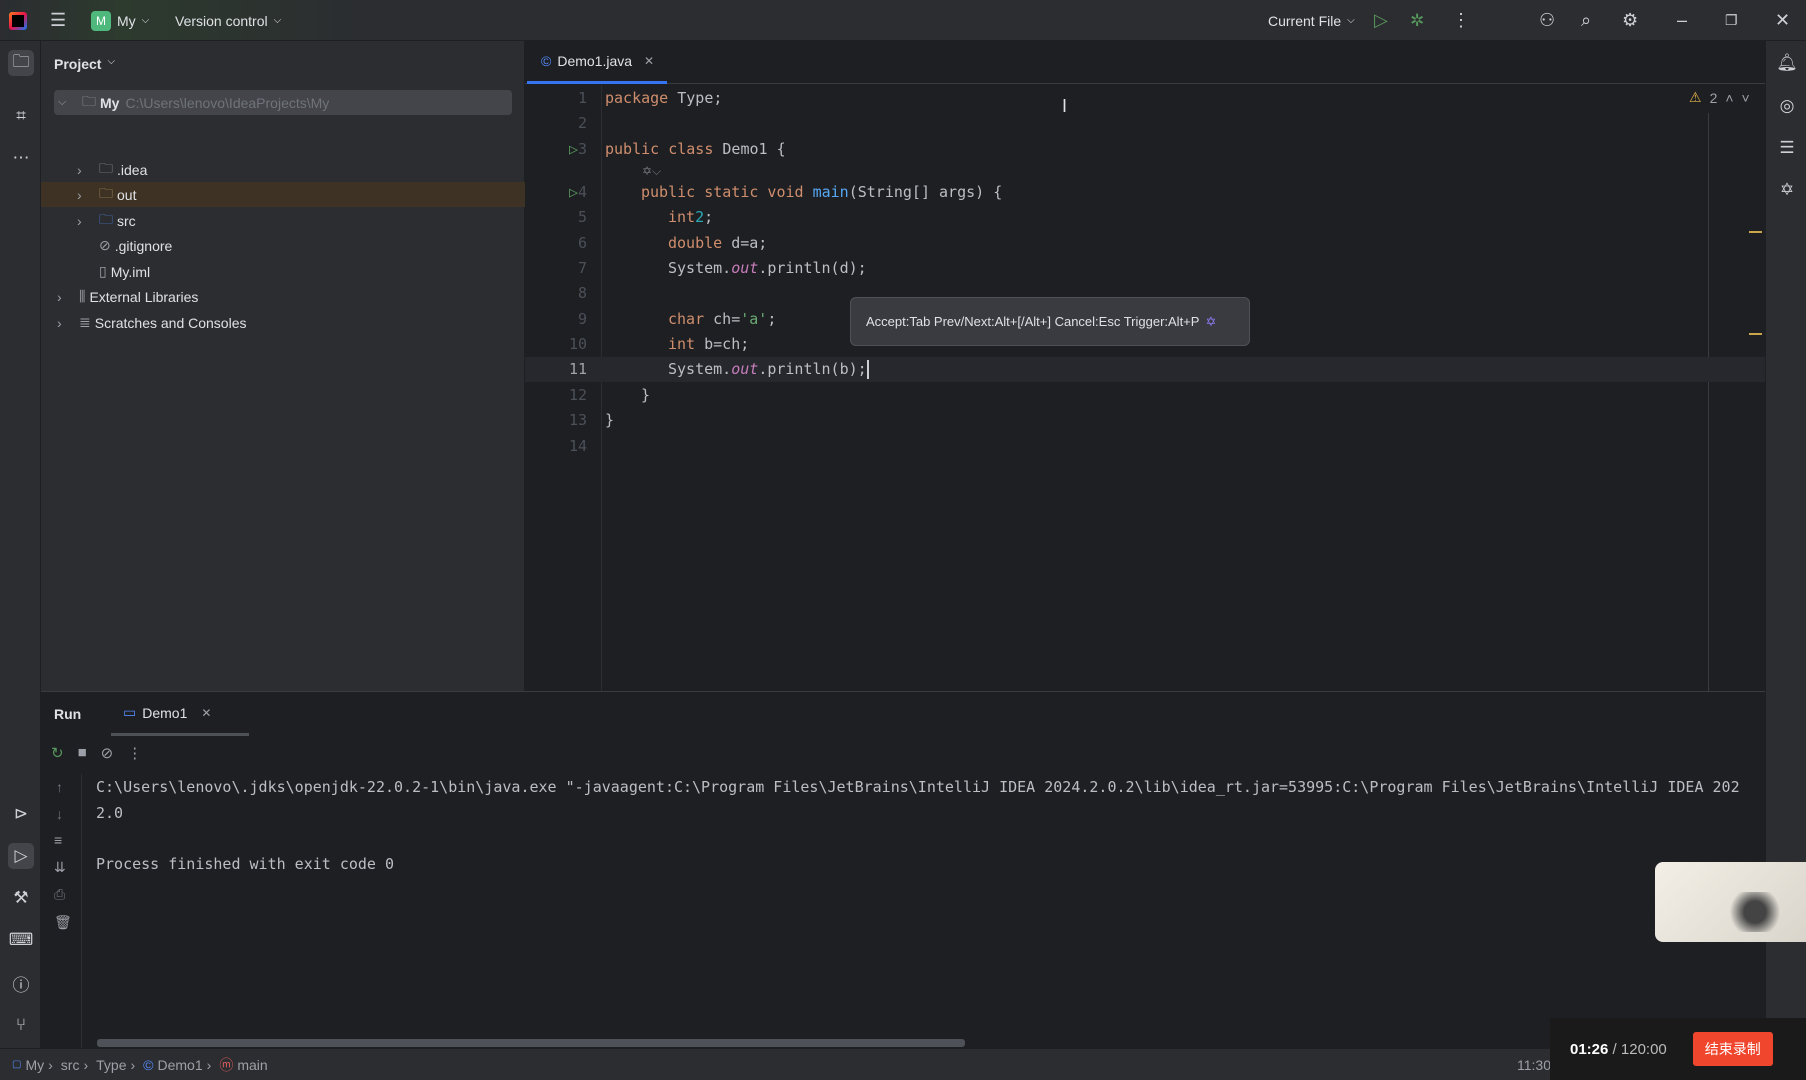  I want to click on build-icon: ⚒, so click(21, 898).